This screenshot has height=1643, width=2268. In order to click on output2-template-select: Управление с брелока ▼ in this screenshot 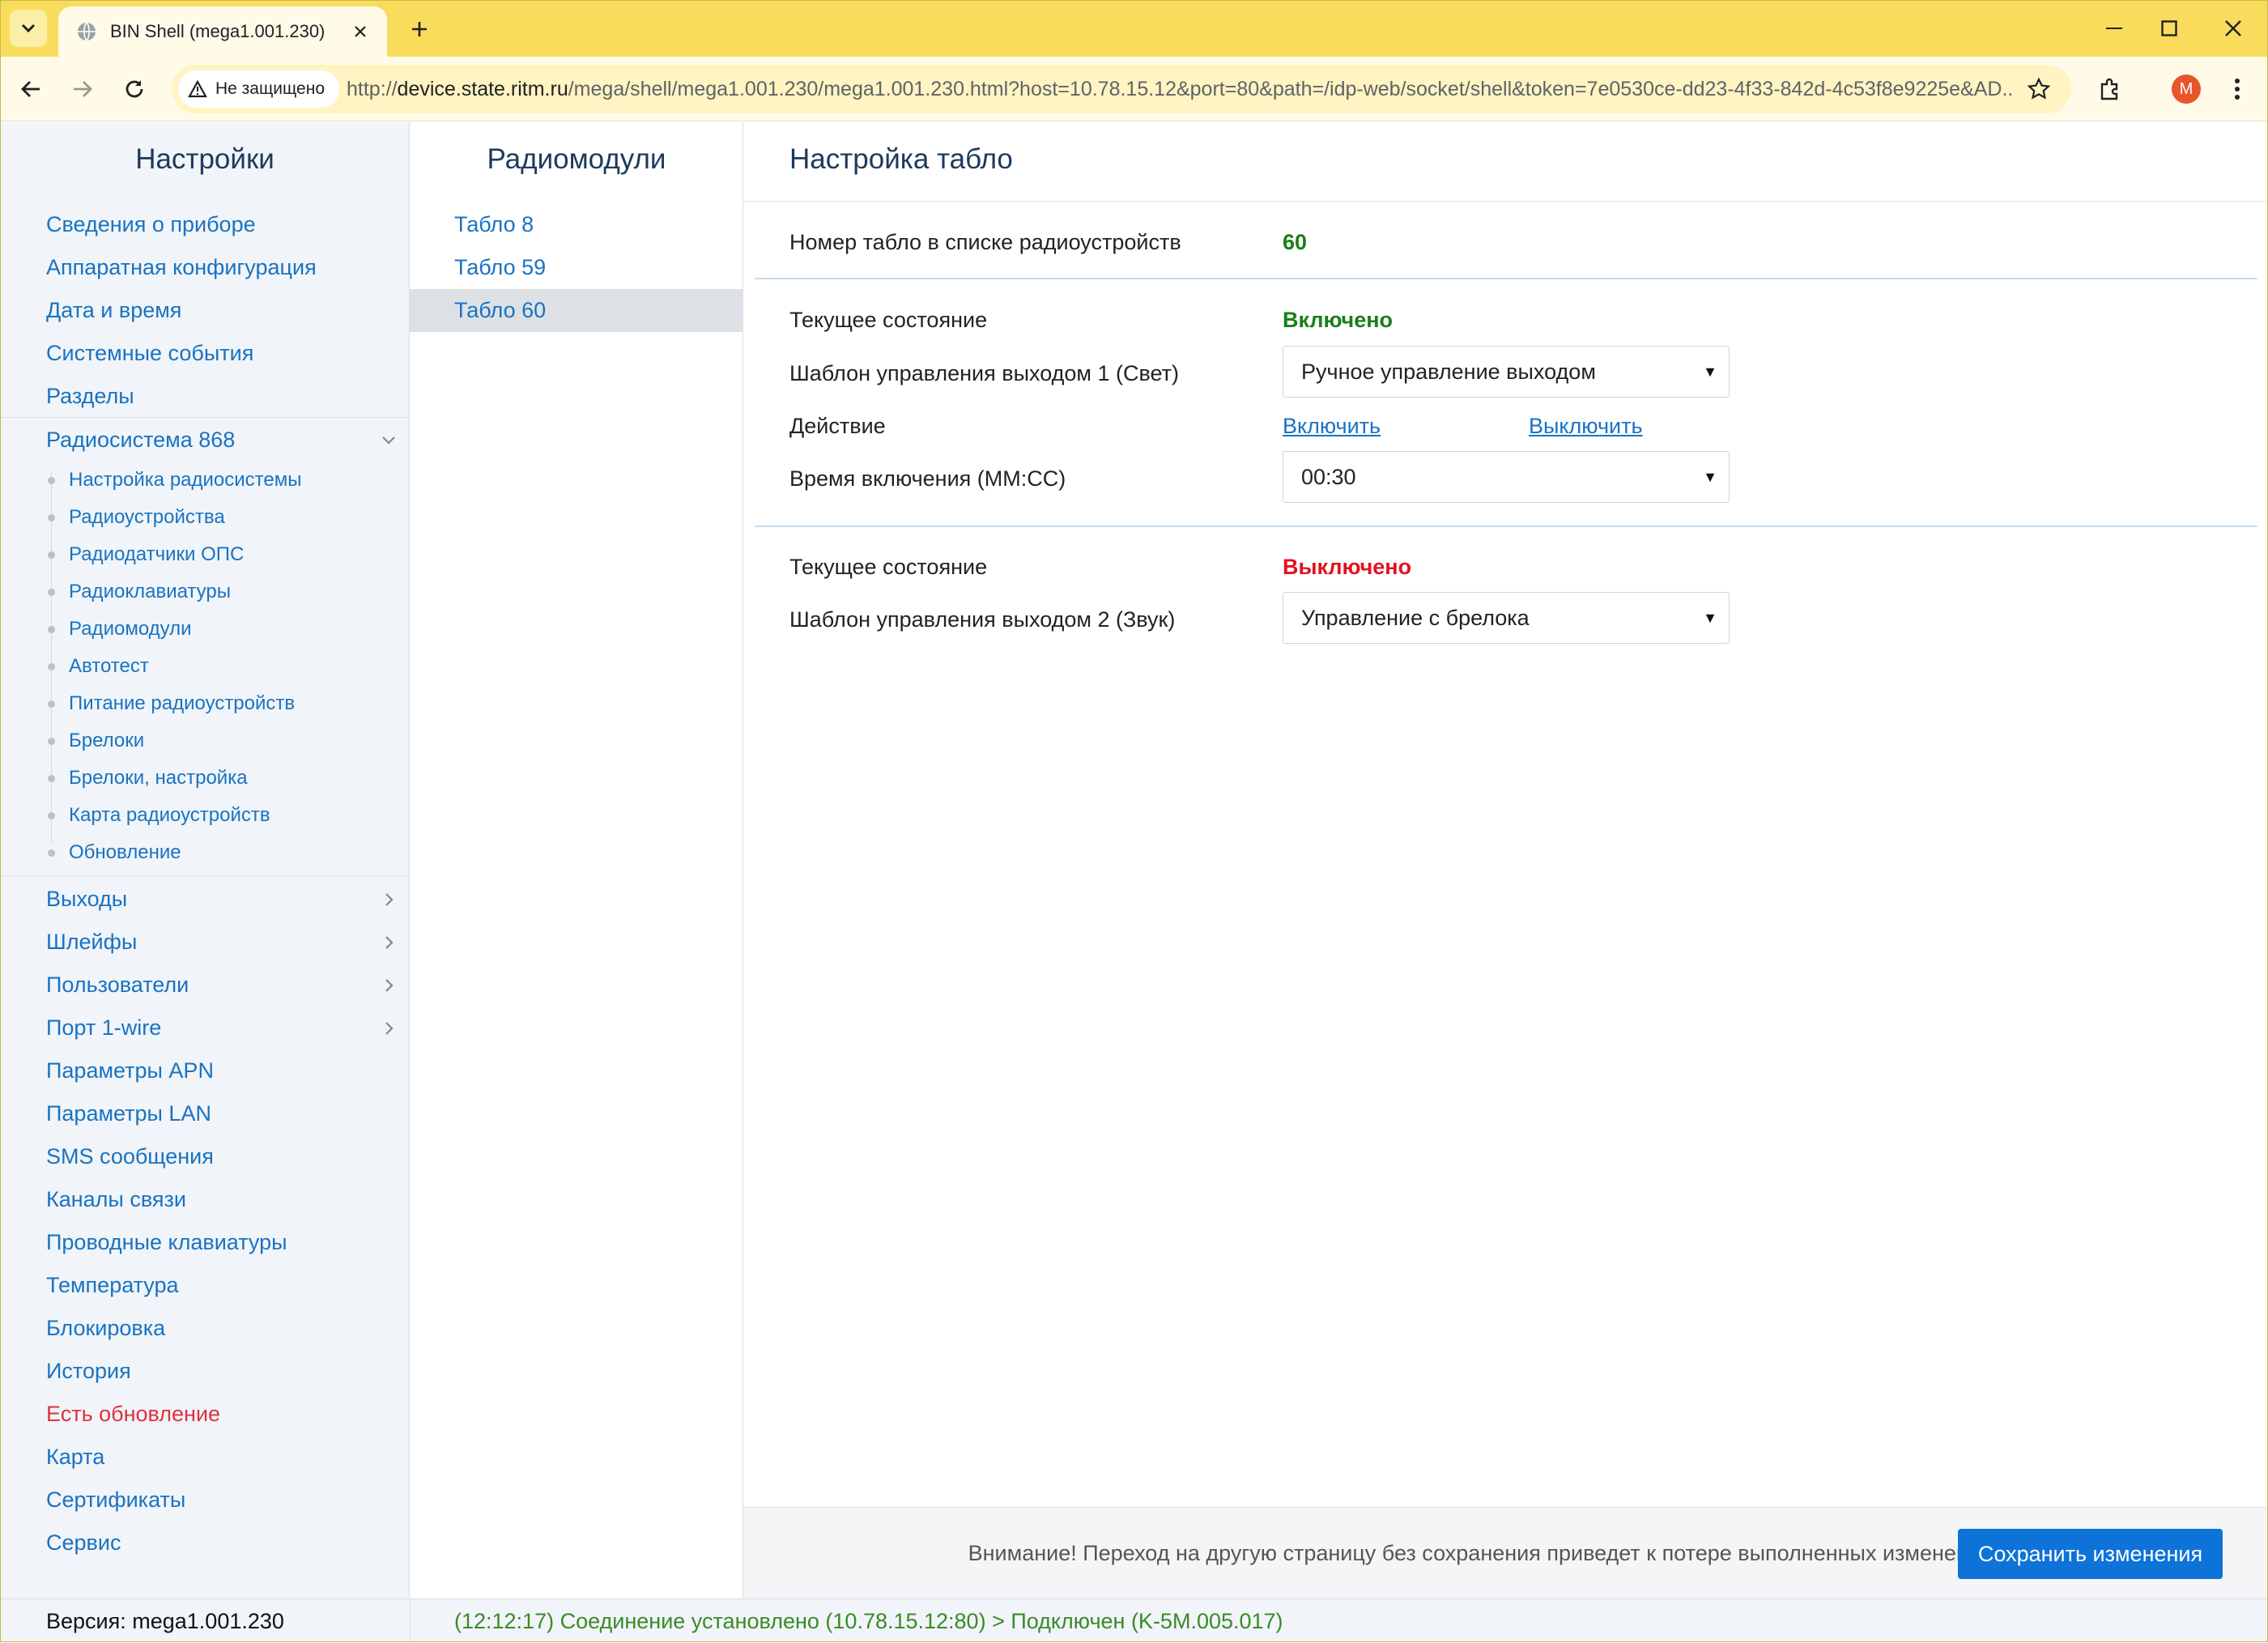, I will do `click(1506, 618)`.